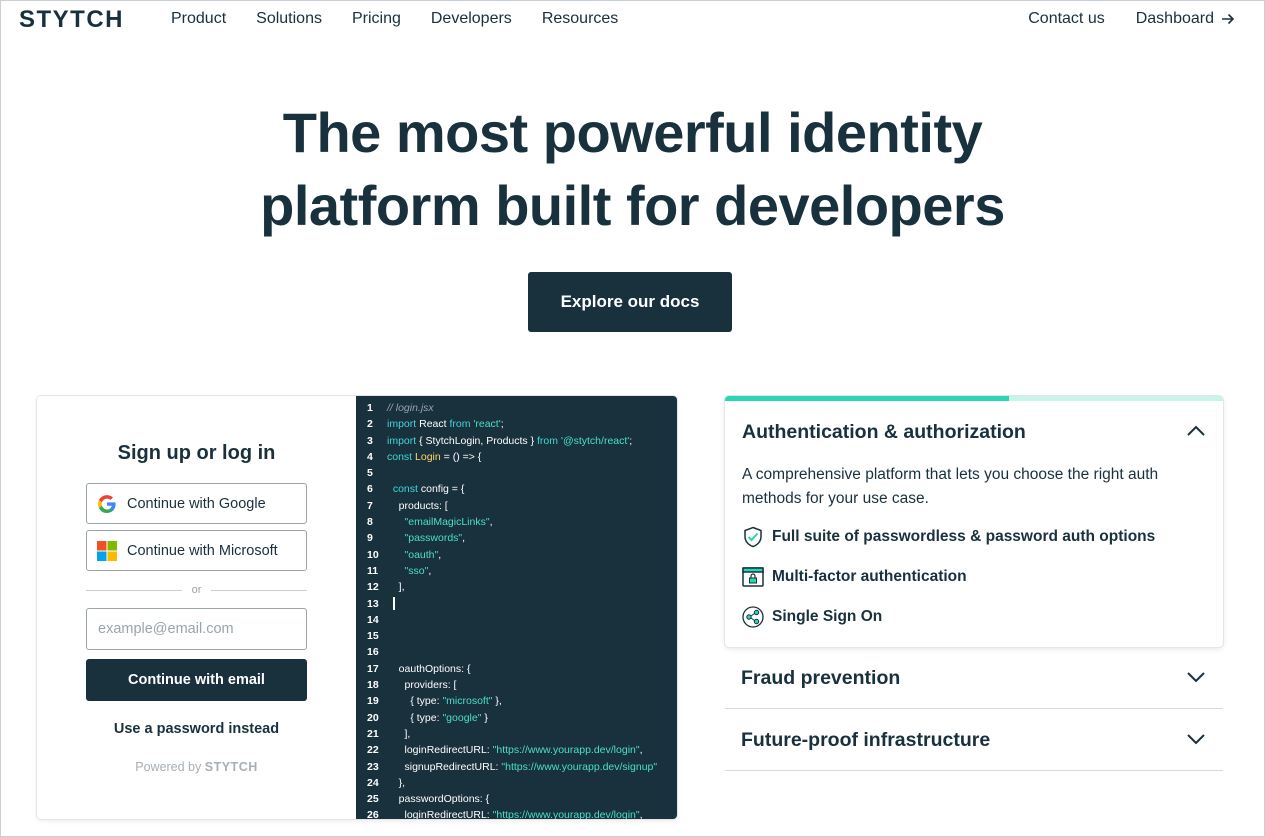  What do you see at coordinates (373, 799) in the screenshot?
I see `line-number: 25` at bounding box center [373, 799].